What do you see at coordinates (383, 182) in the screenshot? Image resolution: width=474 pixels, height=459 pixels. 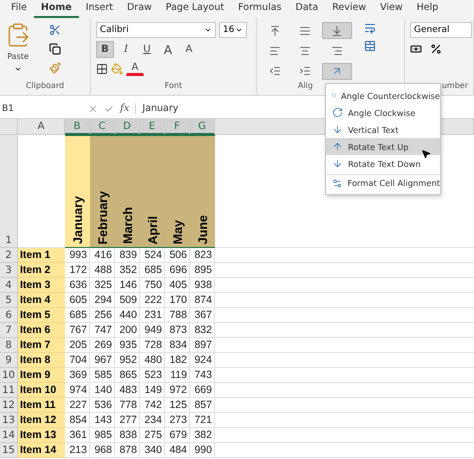 I see `menu-item: Format Cell Alignment` at bounding box center [383, 182].